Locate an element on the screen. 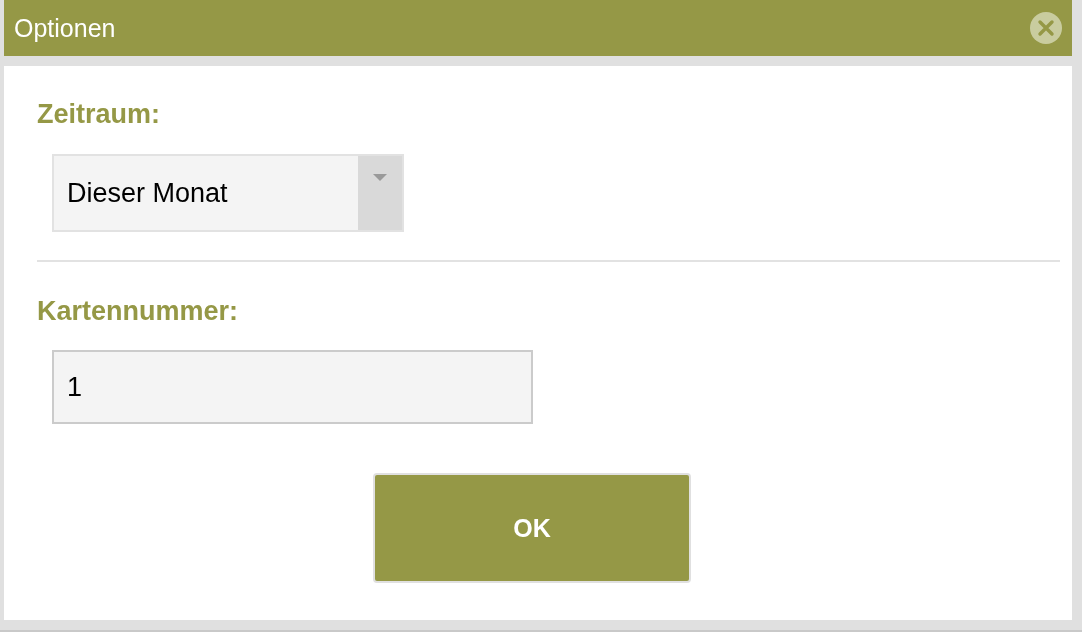 The image size is (1082, 632). text-field: 1 is located at coordinates (292, 387).